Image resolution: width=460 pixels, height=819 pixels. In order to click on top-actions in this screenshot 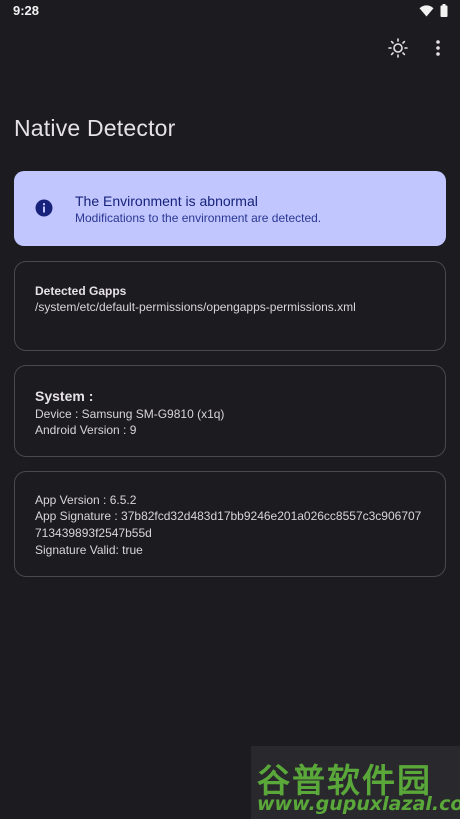, I will do `click(418, 48)`.